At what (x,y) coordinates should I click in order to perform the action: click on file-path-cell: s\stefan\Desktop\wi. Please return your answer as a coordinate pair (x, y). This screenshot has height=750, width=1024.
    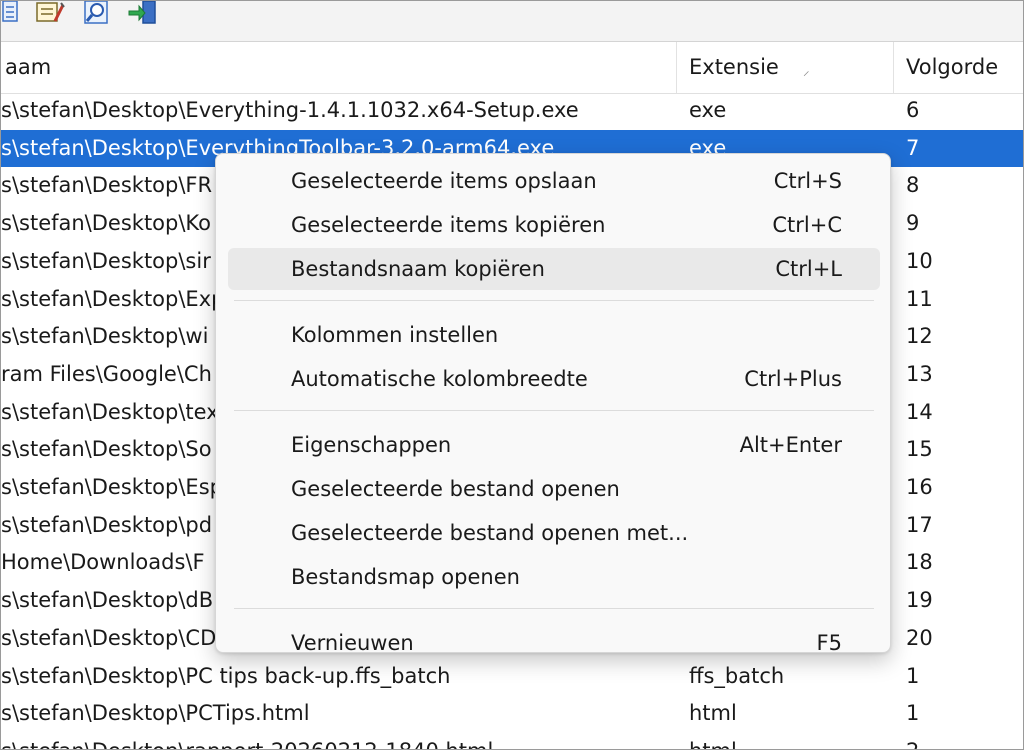
    Looking at the image, I should click on (105, 336).